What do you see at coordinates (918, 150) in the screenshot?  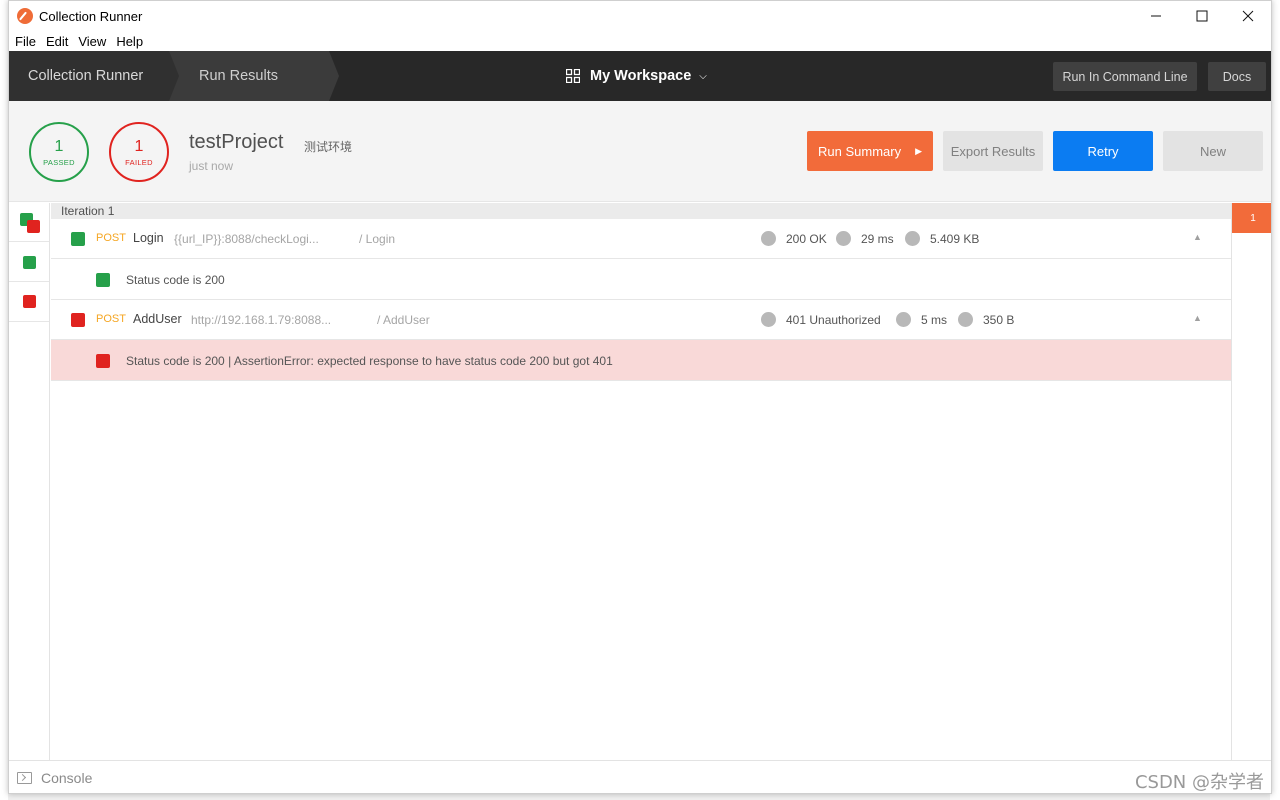 I see `caret-right-icon: ▶` at bounding box center [918, 150].